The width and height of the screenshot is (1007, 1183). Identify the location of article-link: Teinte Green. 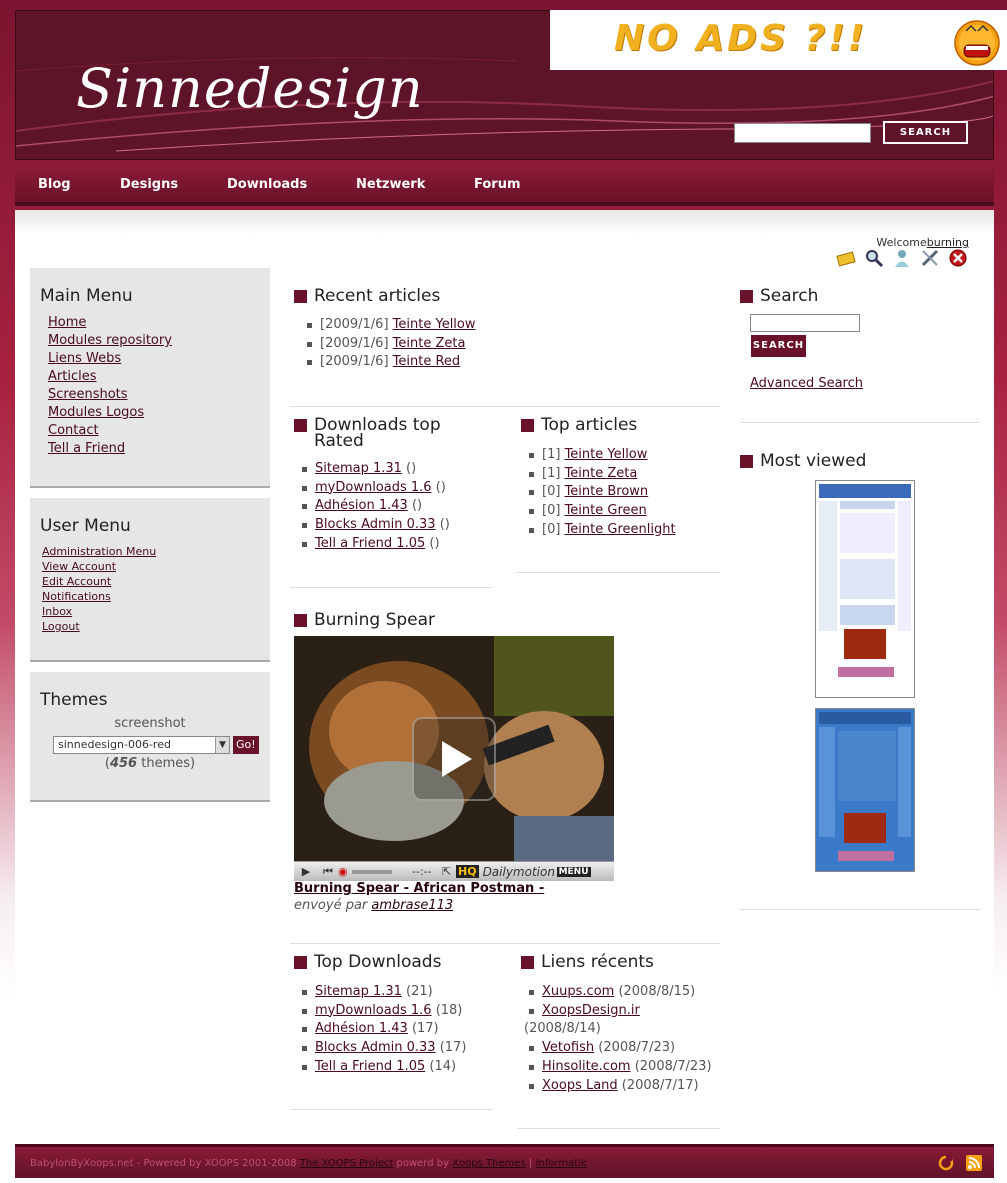
(606, 510).